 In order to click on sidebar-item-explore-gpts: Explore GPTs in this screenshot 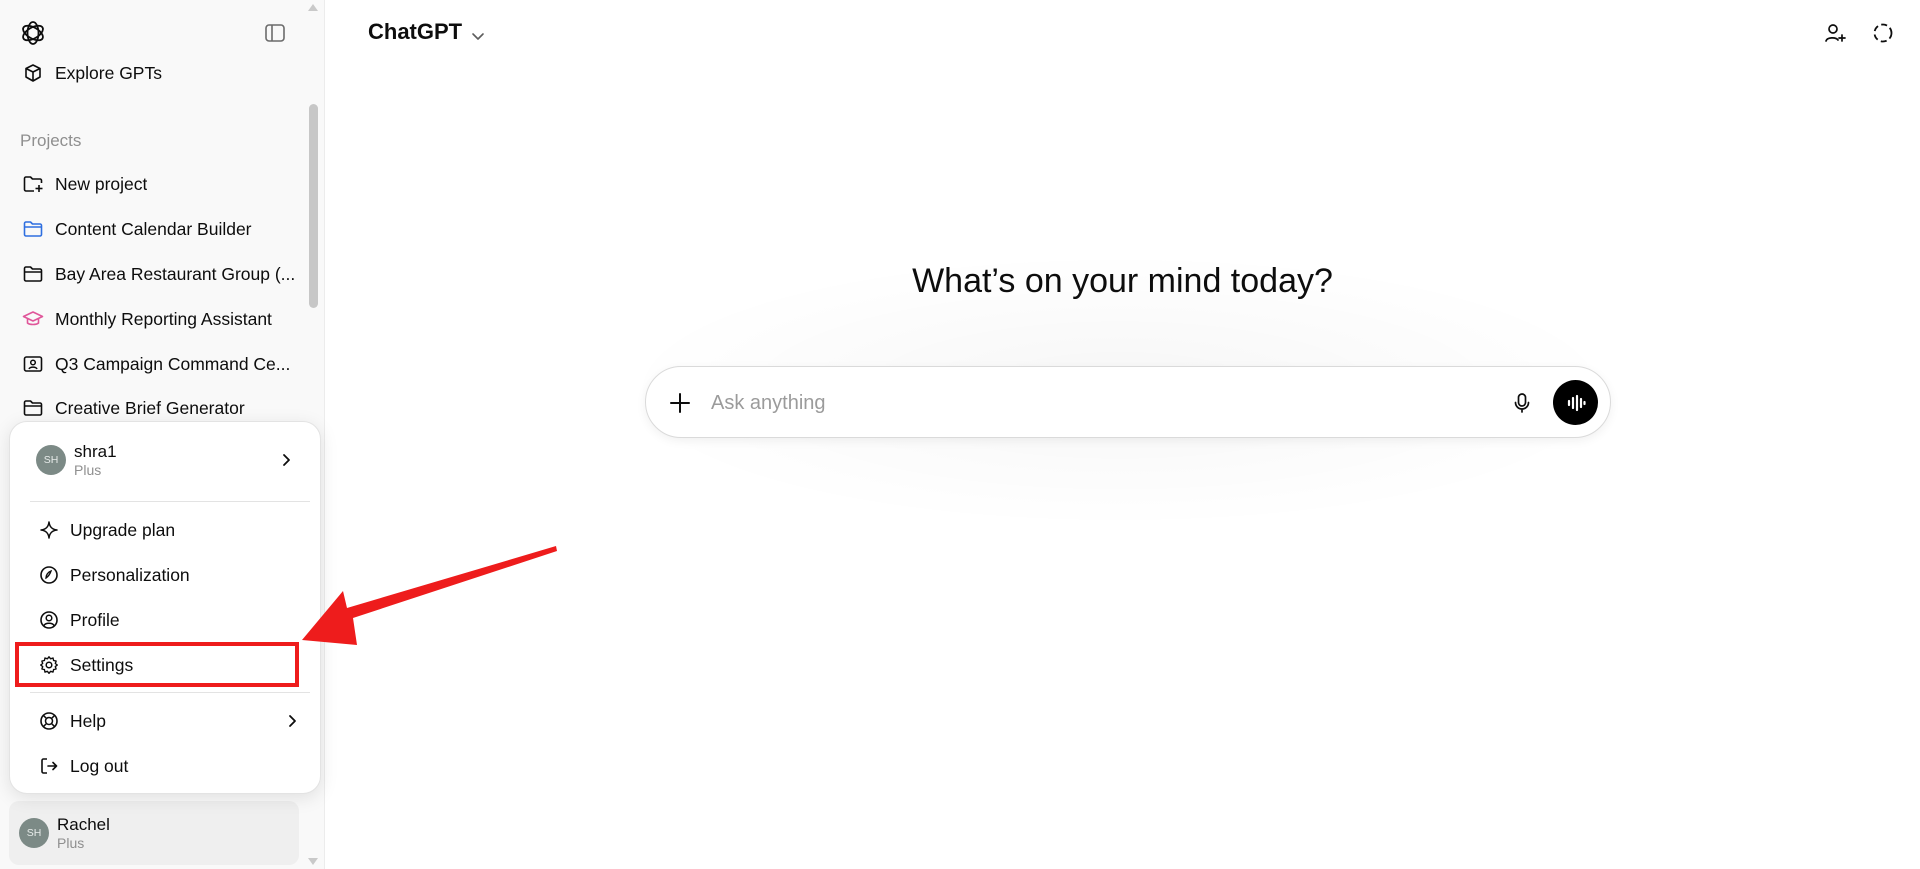, I will do `click(157, 73)`.